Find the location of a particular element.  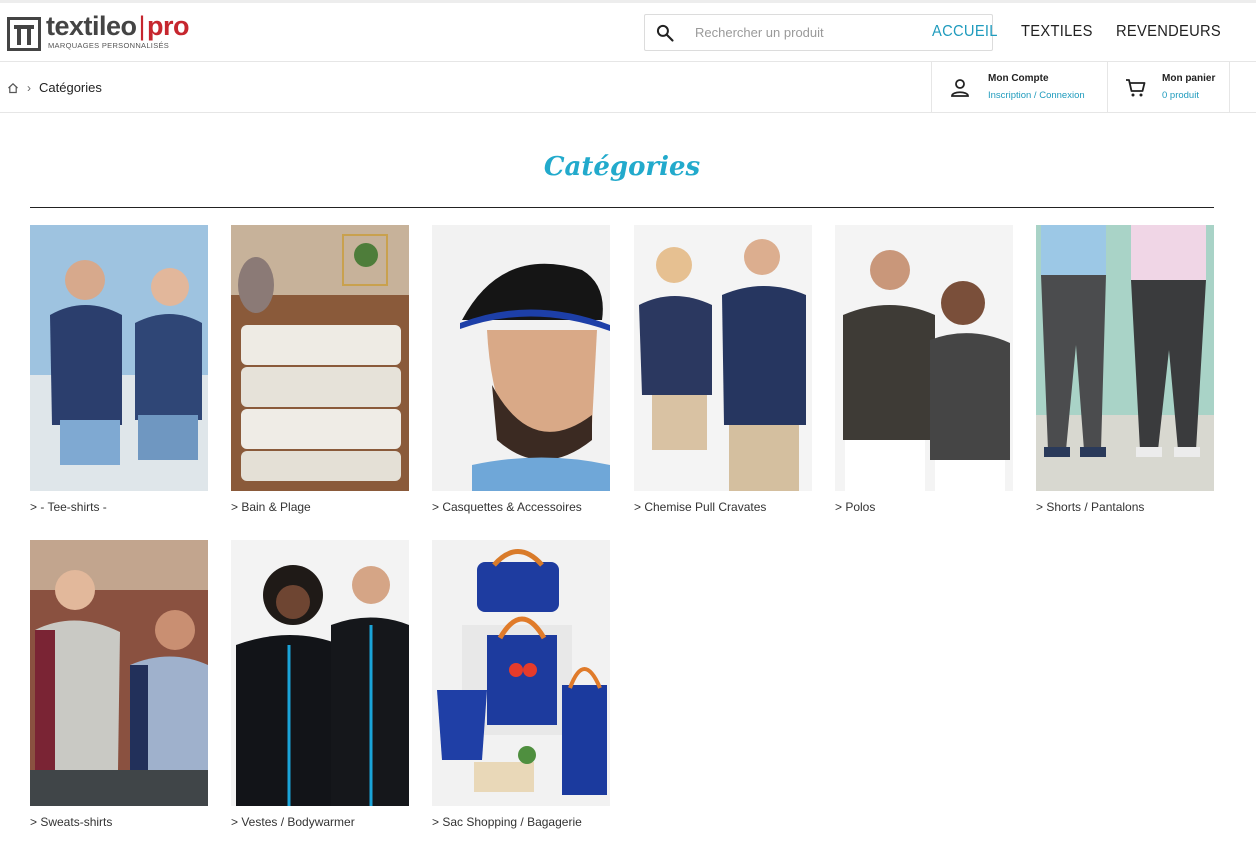

category-label: > Casquettes & Accessoires is located at coordinates (521, 507).